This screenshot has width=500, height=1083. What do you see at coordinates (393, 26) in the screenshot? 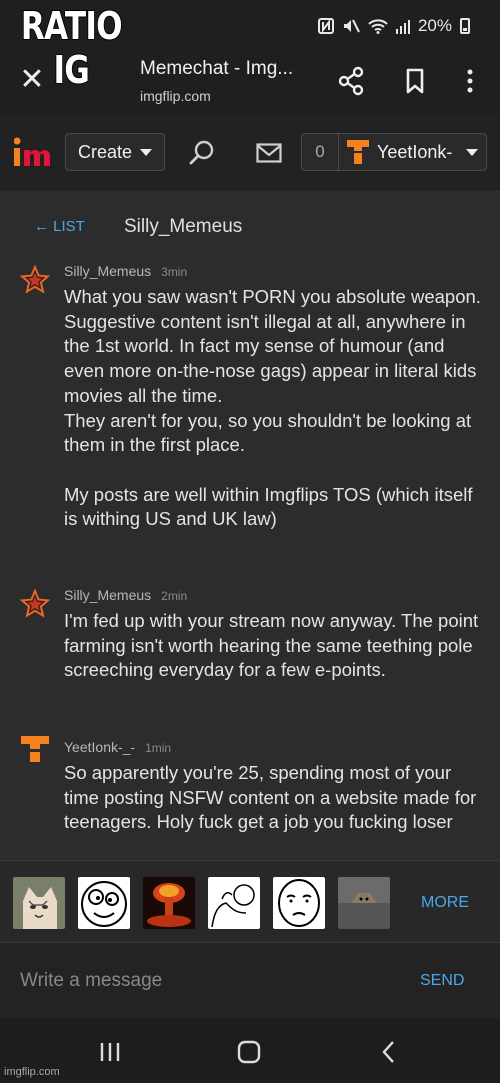
I see `status-icons: 20%` at bounding box center [393, 26].